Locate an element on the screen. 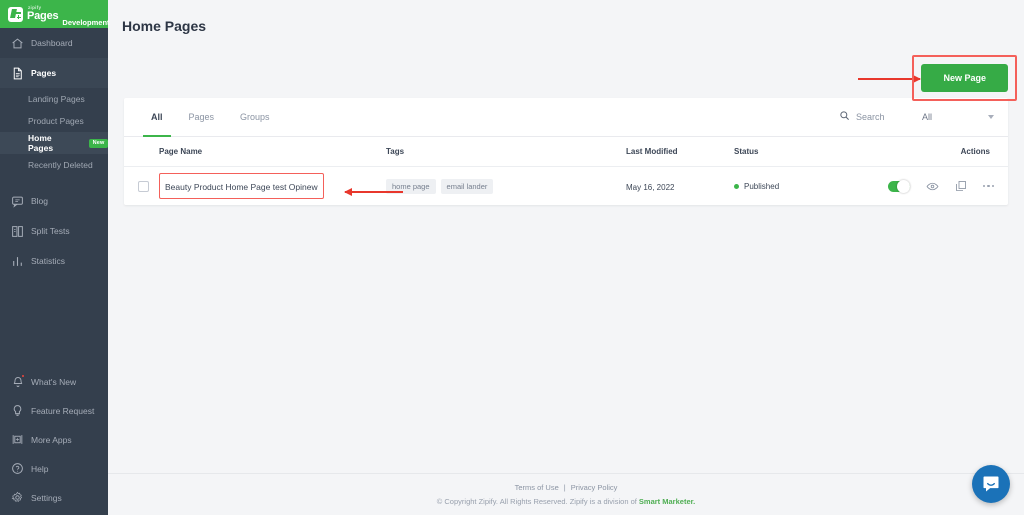 The width and height of the screenshot is (1024, 515). notification-dot is located at coordinates (23, 376).